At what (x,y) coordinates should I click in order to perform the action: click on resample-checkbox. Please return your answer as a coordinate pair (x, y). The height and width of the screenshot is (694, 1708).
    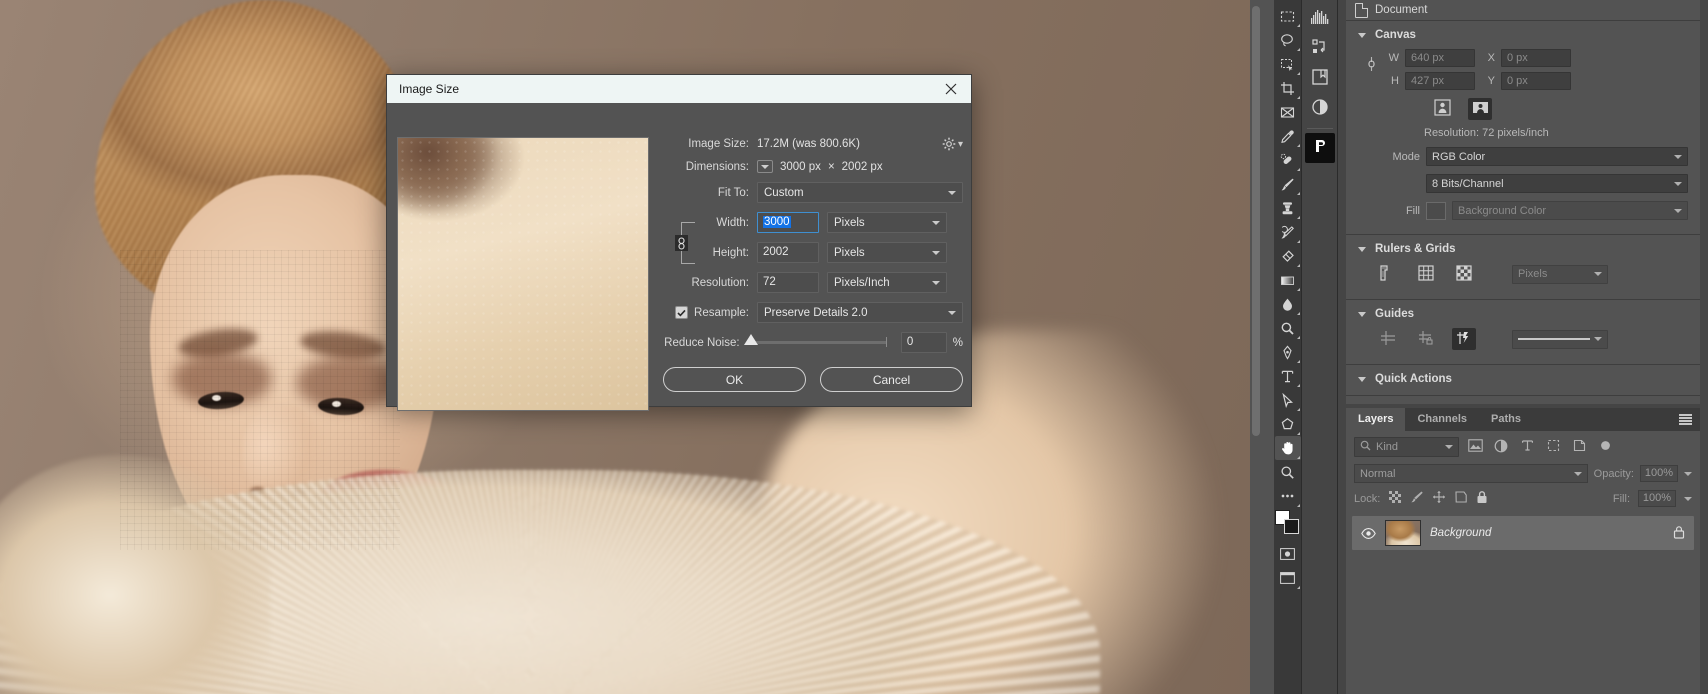
    Looking at the image, I should click on (682, 312).